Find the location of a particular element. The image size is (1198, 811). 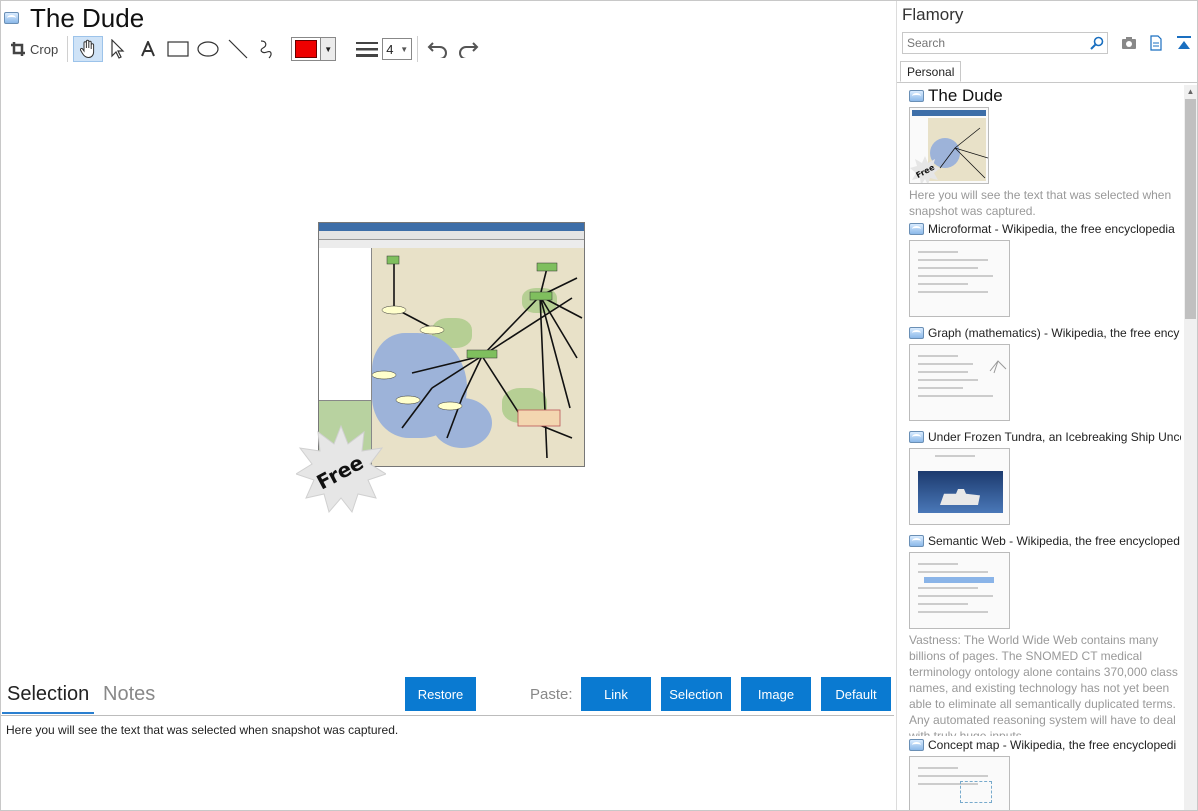

crop-button: Crop is located at coordinates (34, 49).